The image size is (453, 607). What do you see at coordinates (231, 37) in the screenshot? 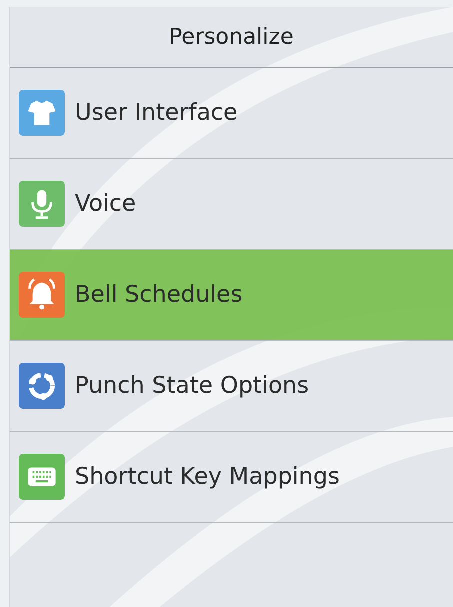
I see `menu-title: Personalize` at bounding box center [231, 37].